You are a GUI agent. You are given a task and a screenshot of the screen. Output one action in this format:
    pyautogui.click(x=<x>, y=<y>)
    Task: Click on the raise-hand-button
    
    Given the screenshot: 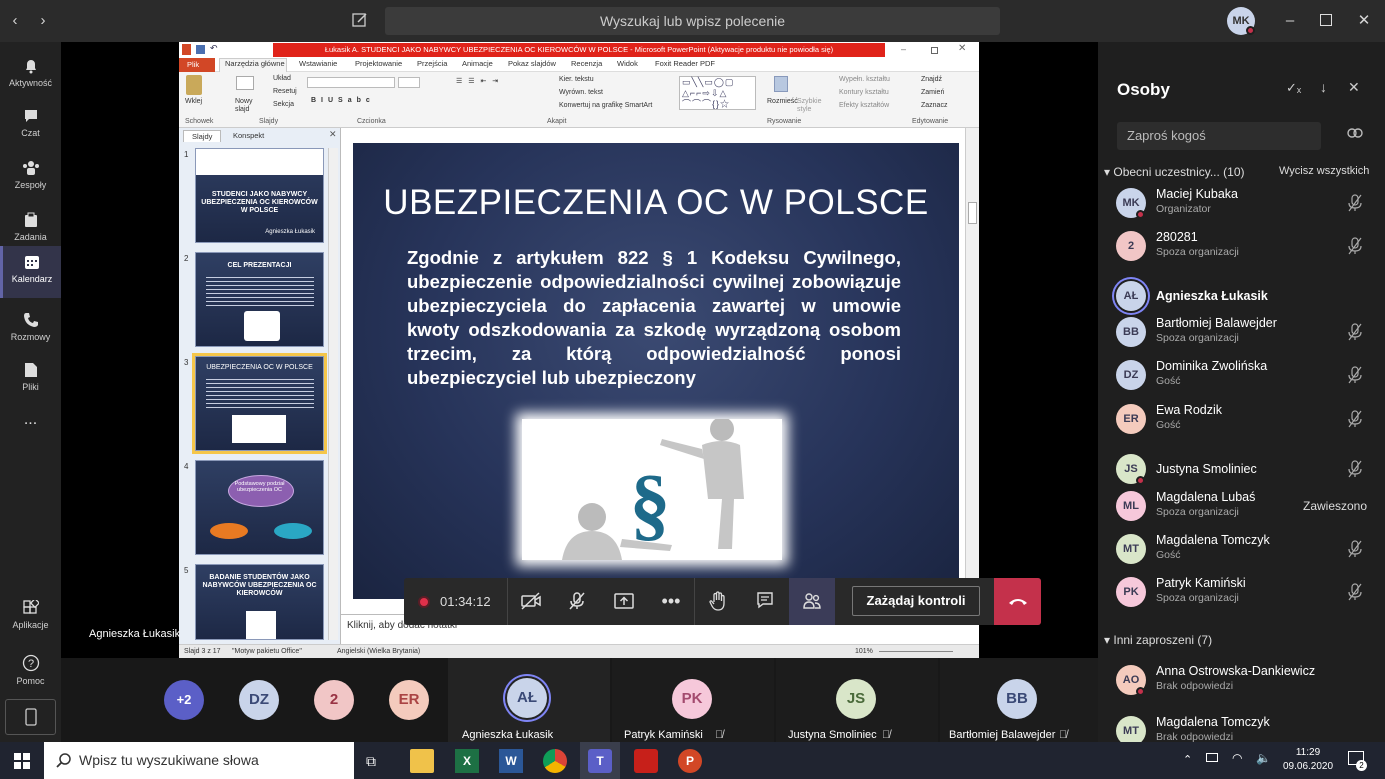 What is the action you would take?
    pyautogui.click(x=718, y=601)
    